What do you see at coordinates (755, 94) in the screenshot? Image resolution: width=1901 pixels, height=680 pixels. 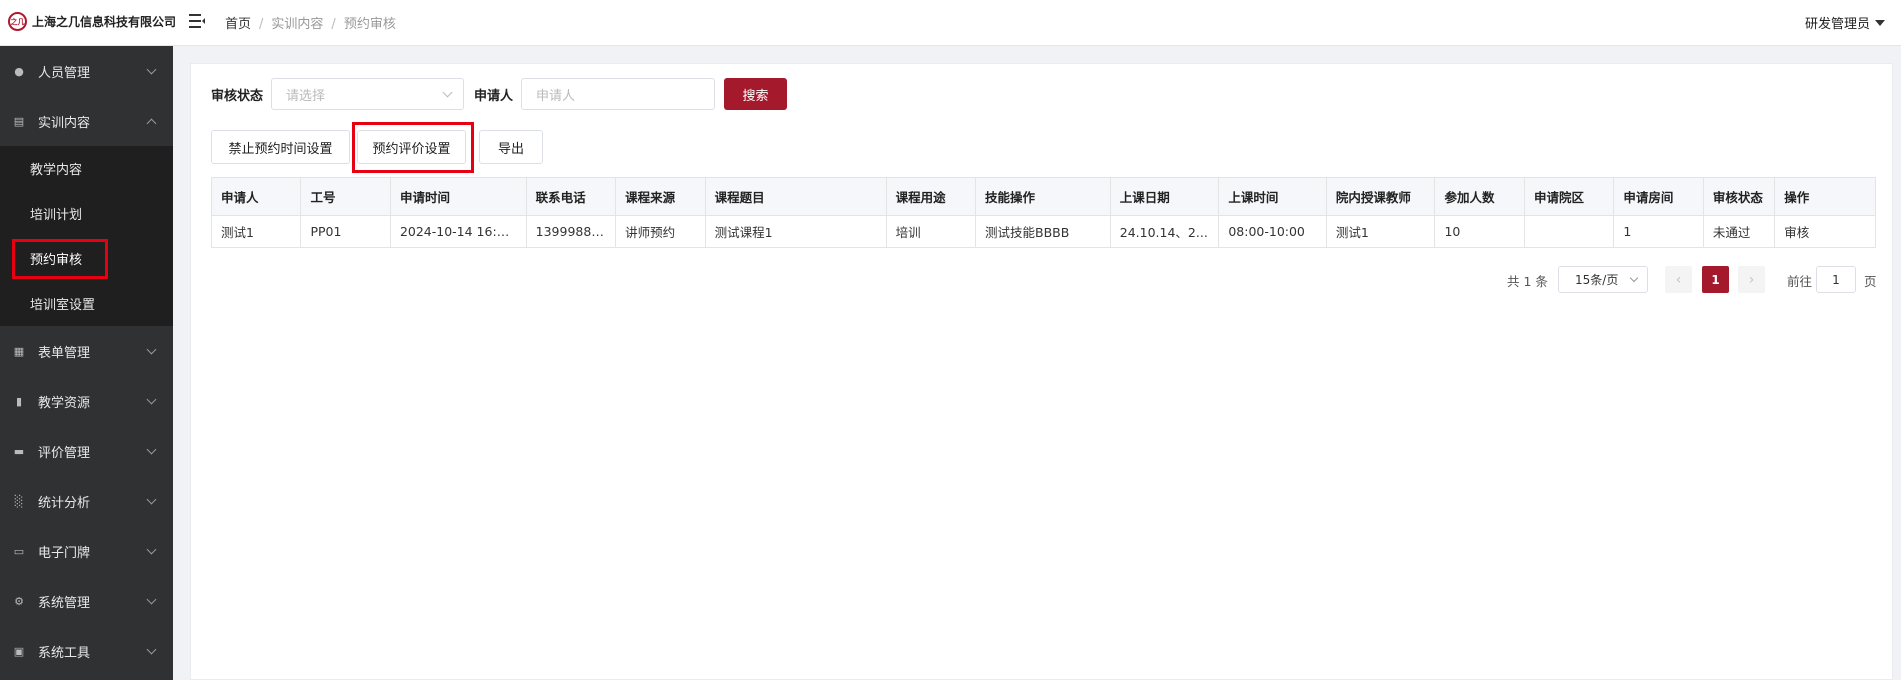 I see `search-button: 搜索` at bounding box center [755, 94].